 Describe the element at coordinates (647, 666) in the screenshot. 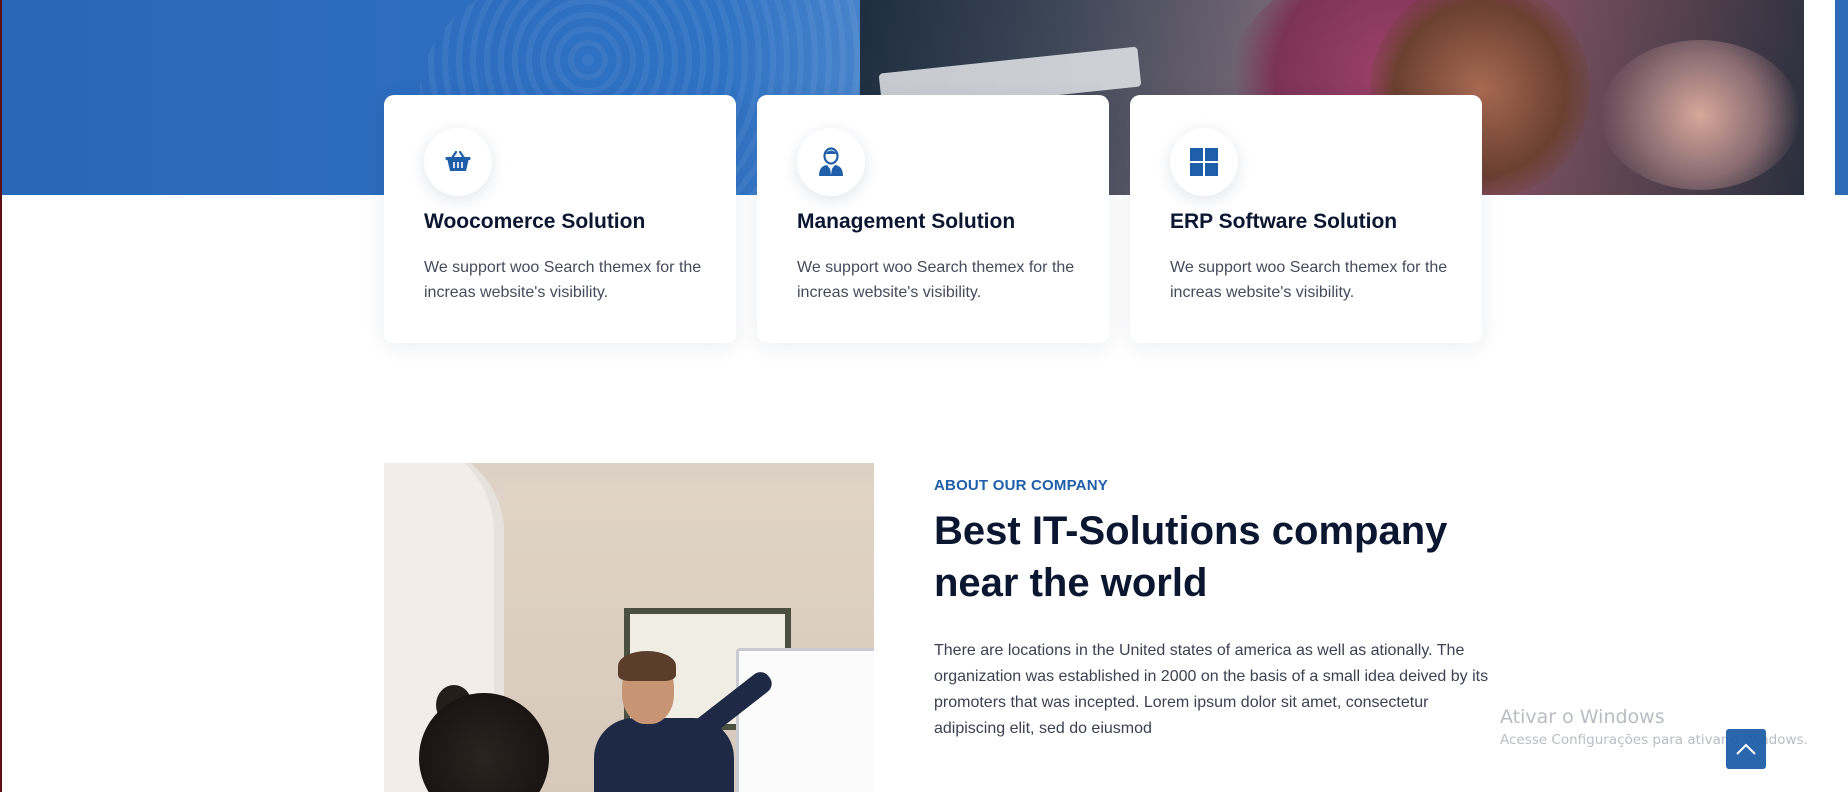

I see `about-image-presenter-hair` at that location.